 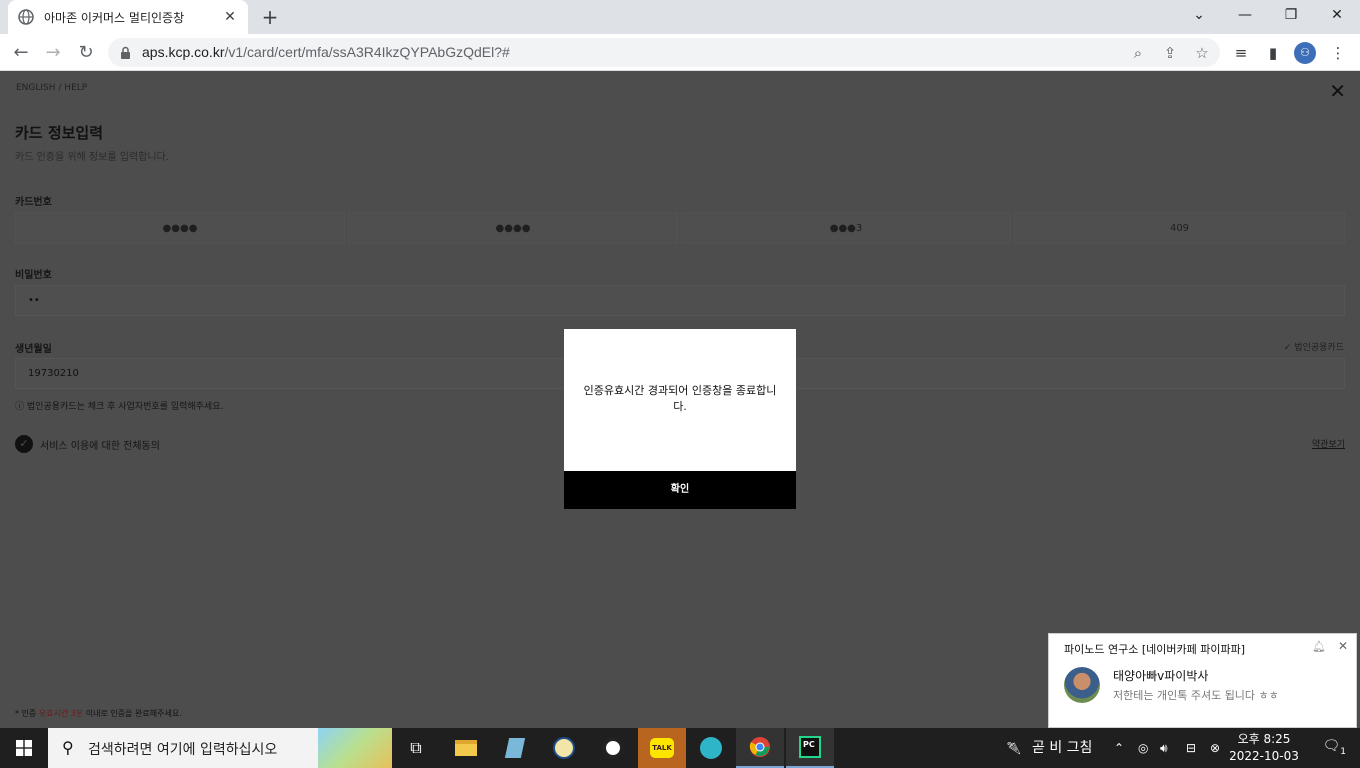 What do you see at coordinates (1082, 685) in the screenshot?
I see `avatar` at bounding box center [1082, 685].